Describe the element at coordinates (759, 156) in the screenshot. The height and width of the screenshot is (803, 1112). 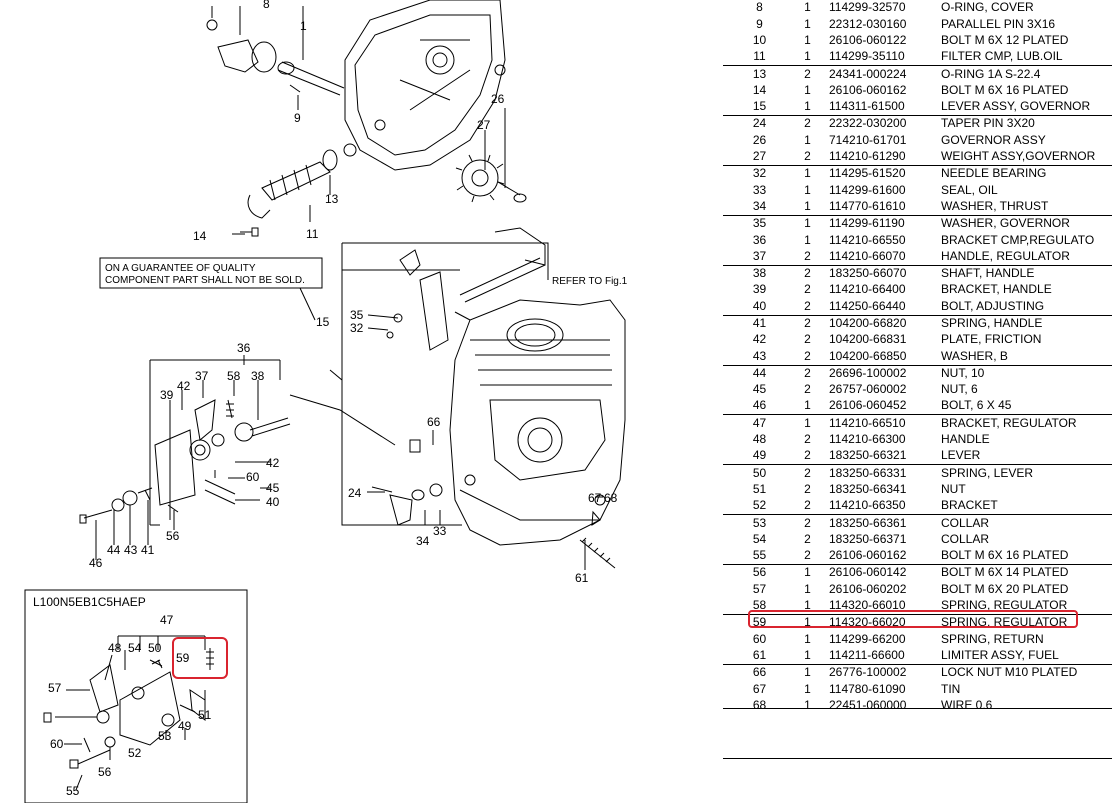
I see `ref-cell: 27` at that location.